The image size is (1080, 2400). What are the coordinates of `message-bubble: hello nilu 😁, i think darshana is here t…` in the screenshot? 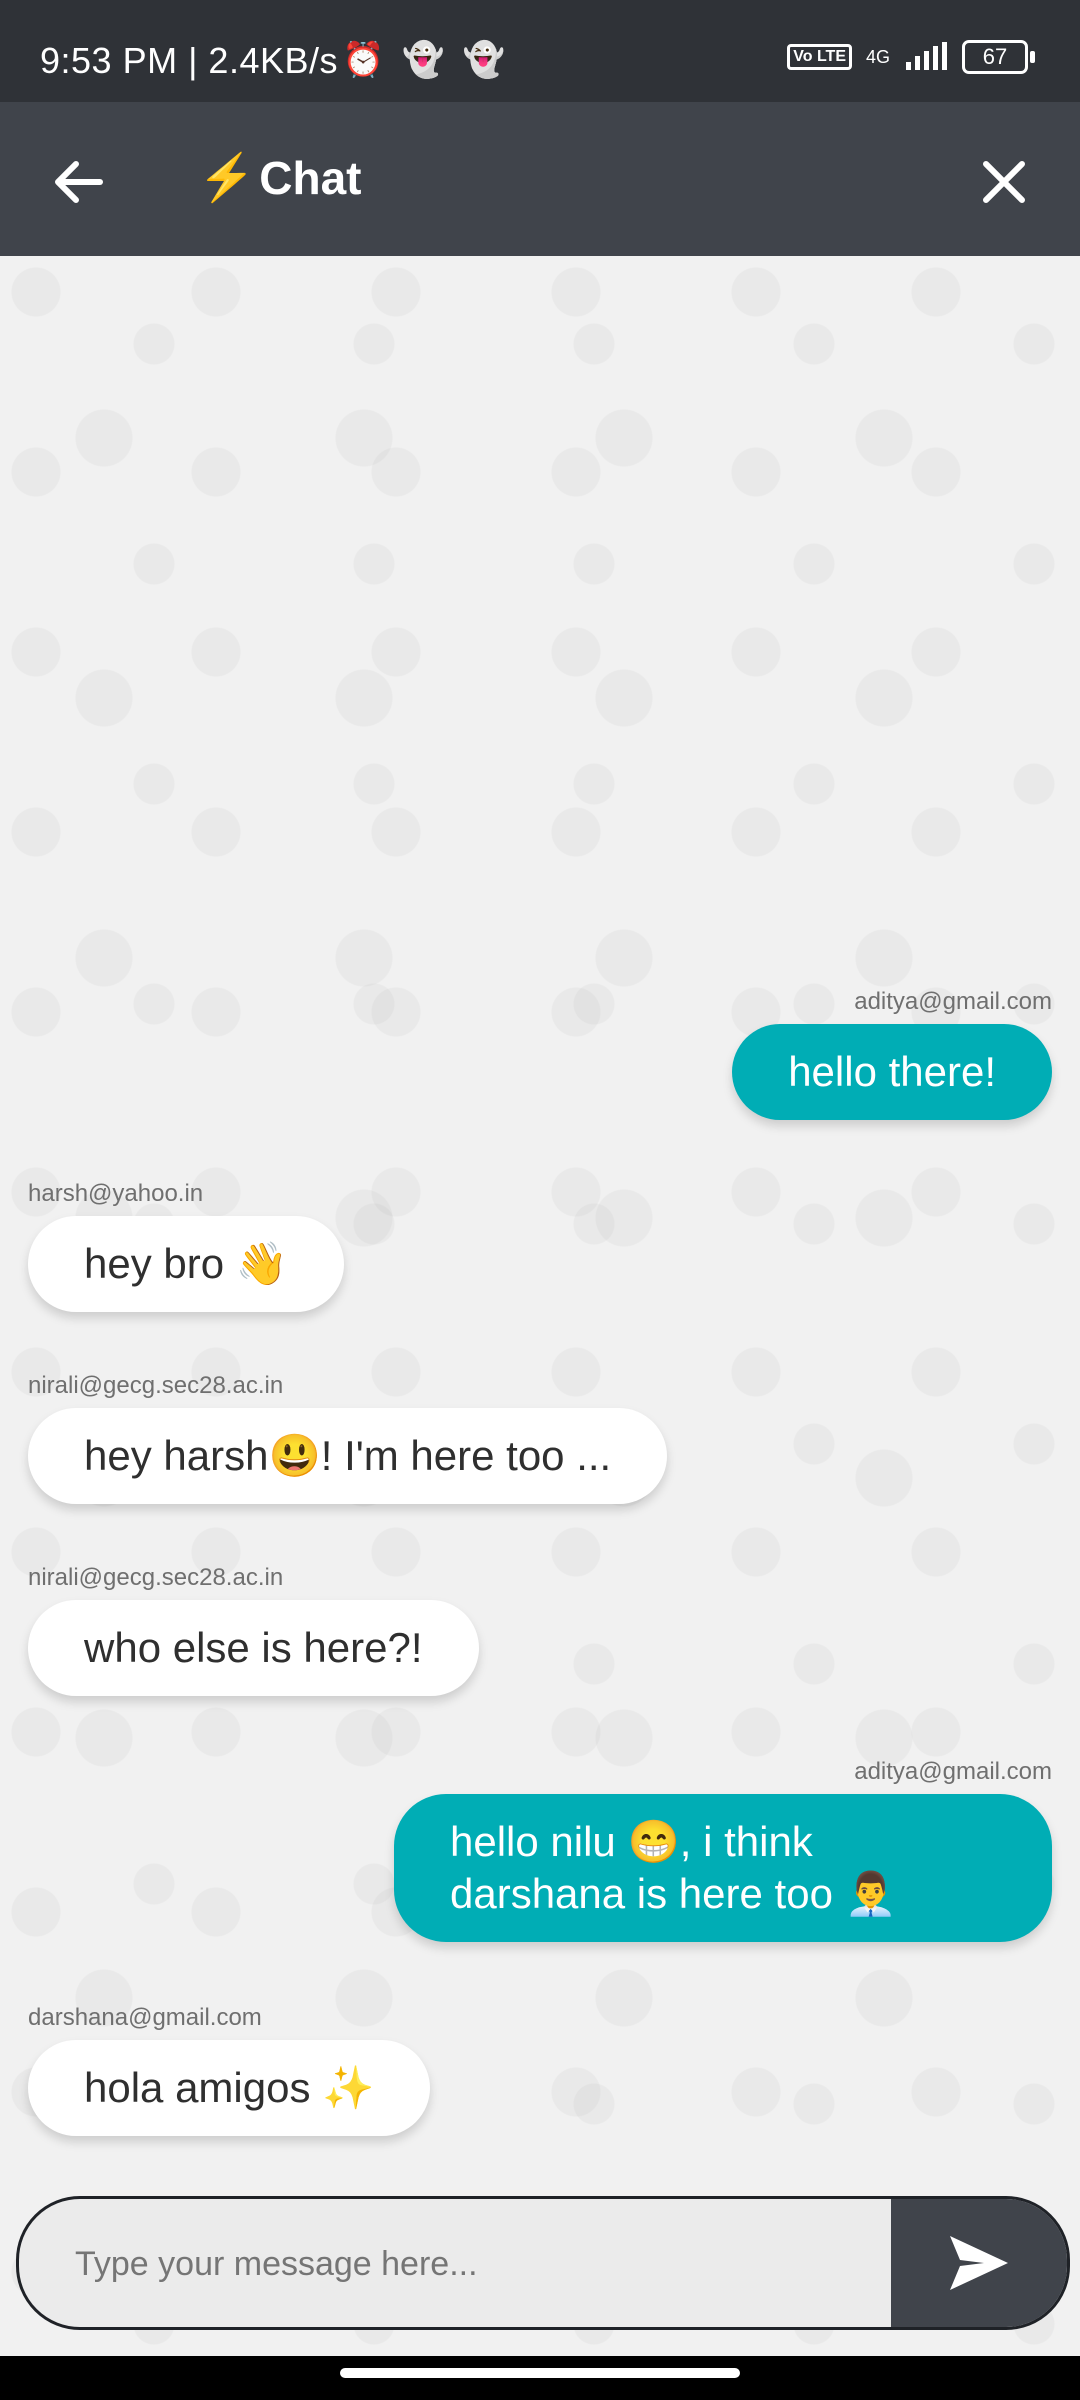 It's located at (723, 1868).